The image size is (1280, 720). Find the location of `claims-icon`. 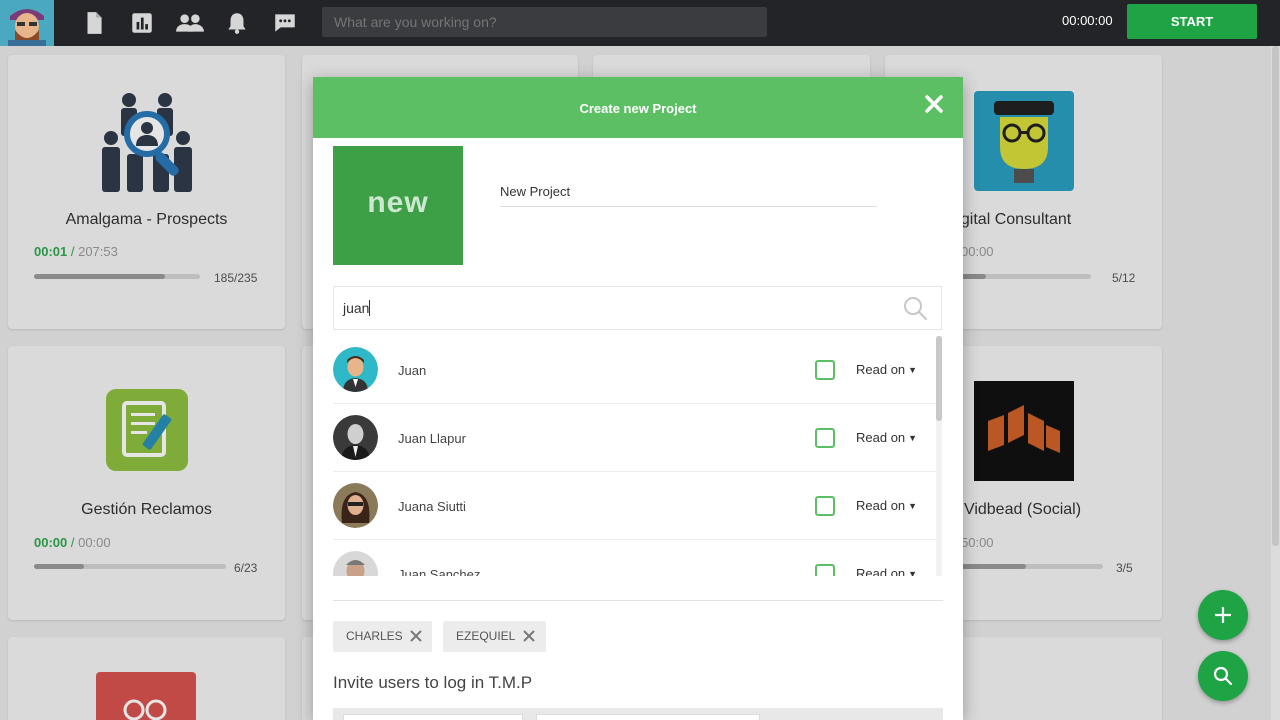

claims-icon is located at coordinates (147, 430).